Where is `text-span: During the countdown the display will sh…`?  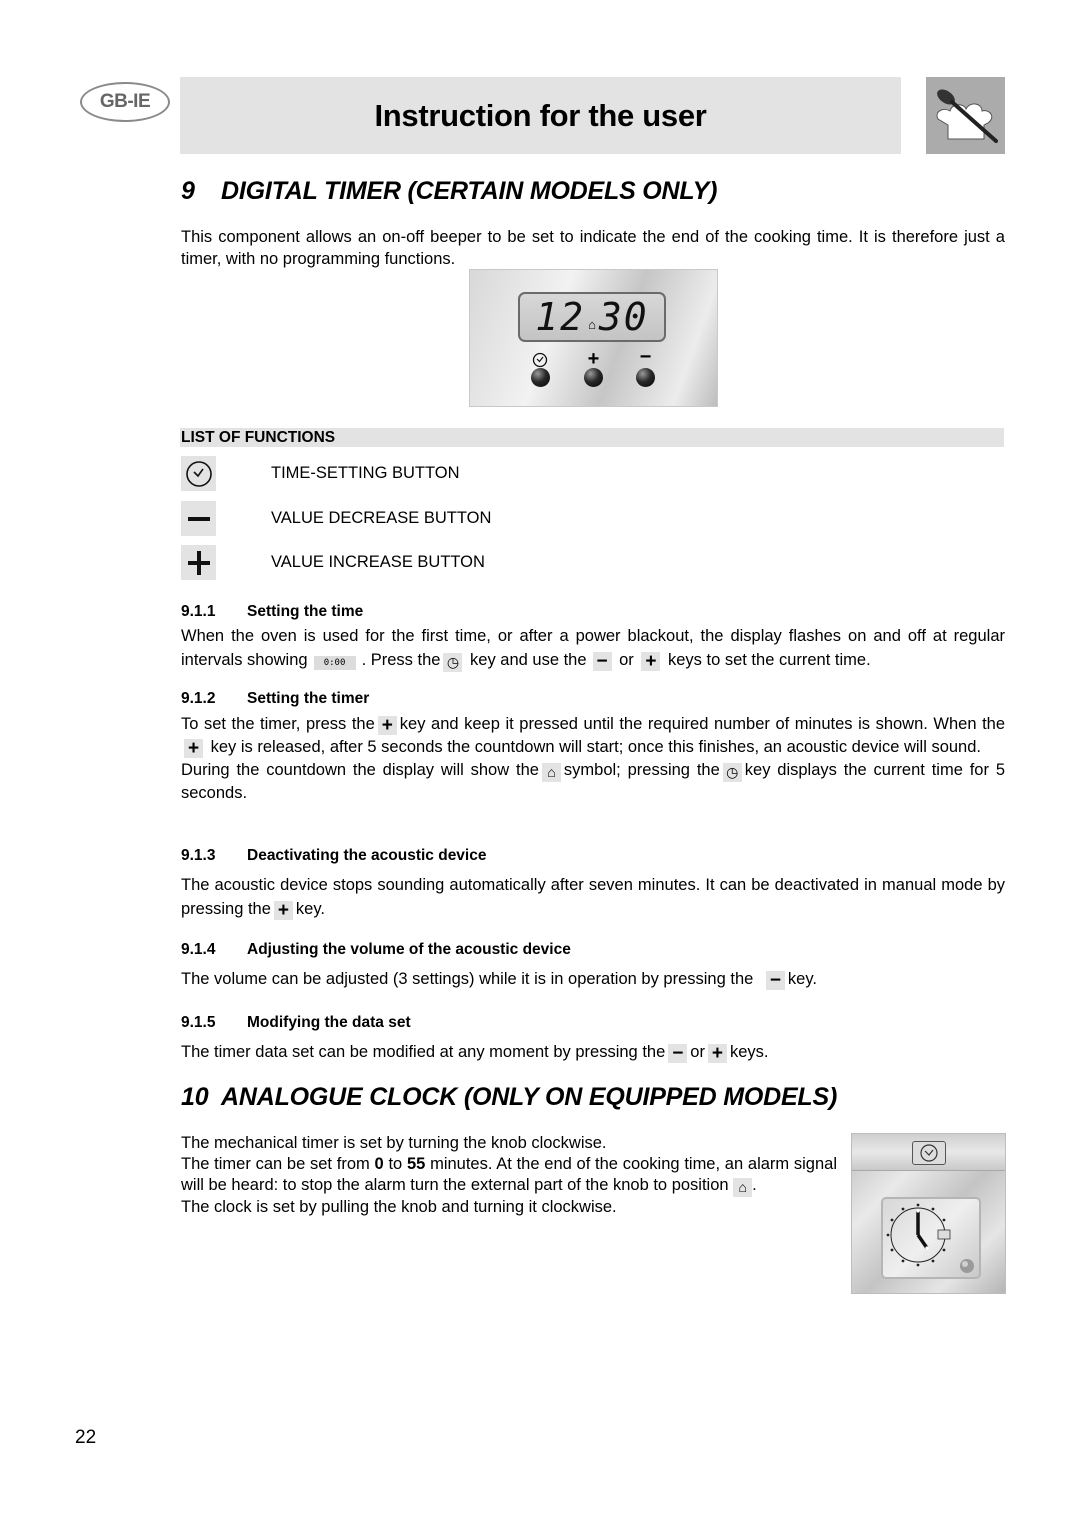
text-span: During the countdown the display will sh… is located at coordinates (360, 770).